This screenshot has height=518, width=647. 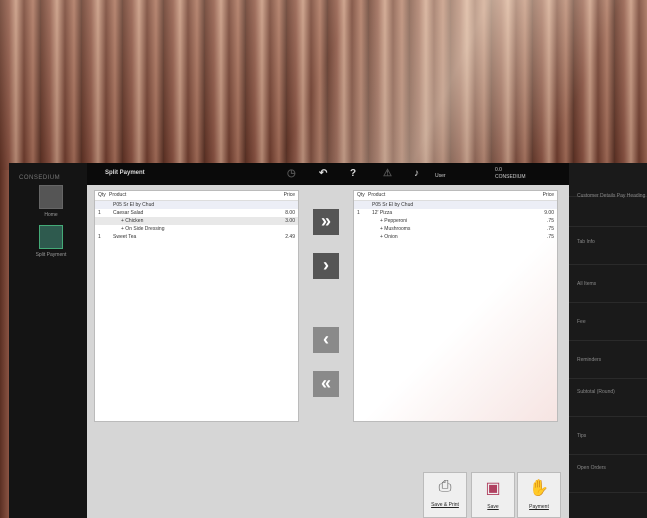 What do you see at coordinates (455, 229) in the screenshot?
I see `order-line-row: + Mushrooms .75` at bounding box center [455, 229].